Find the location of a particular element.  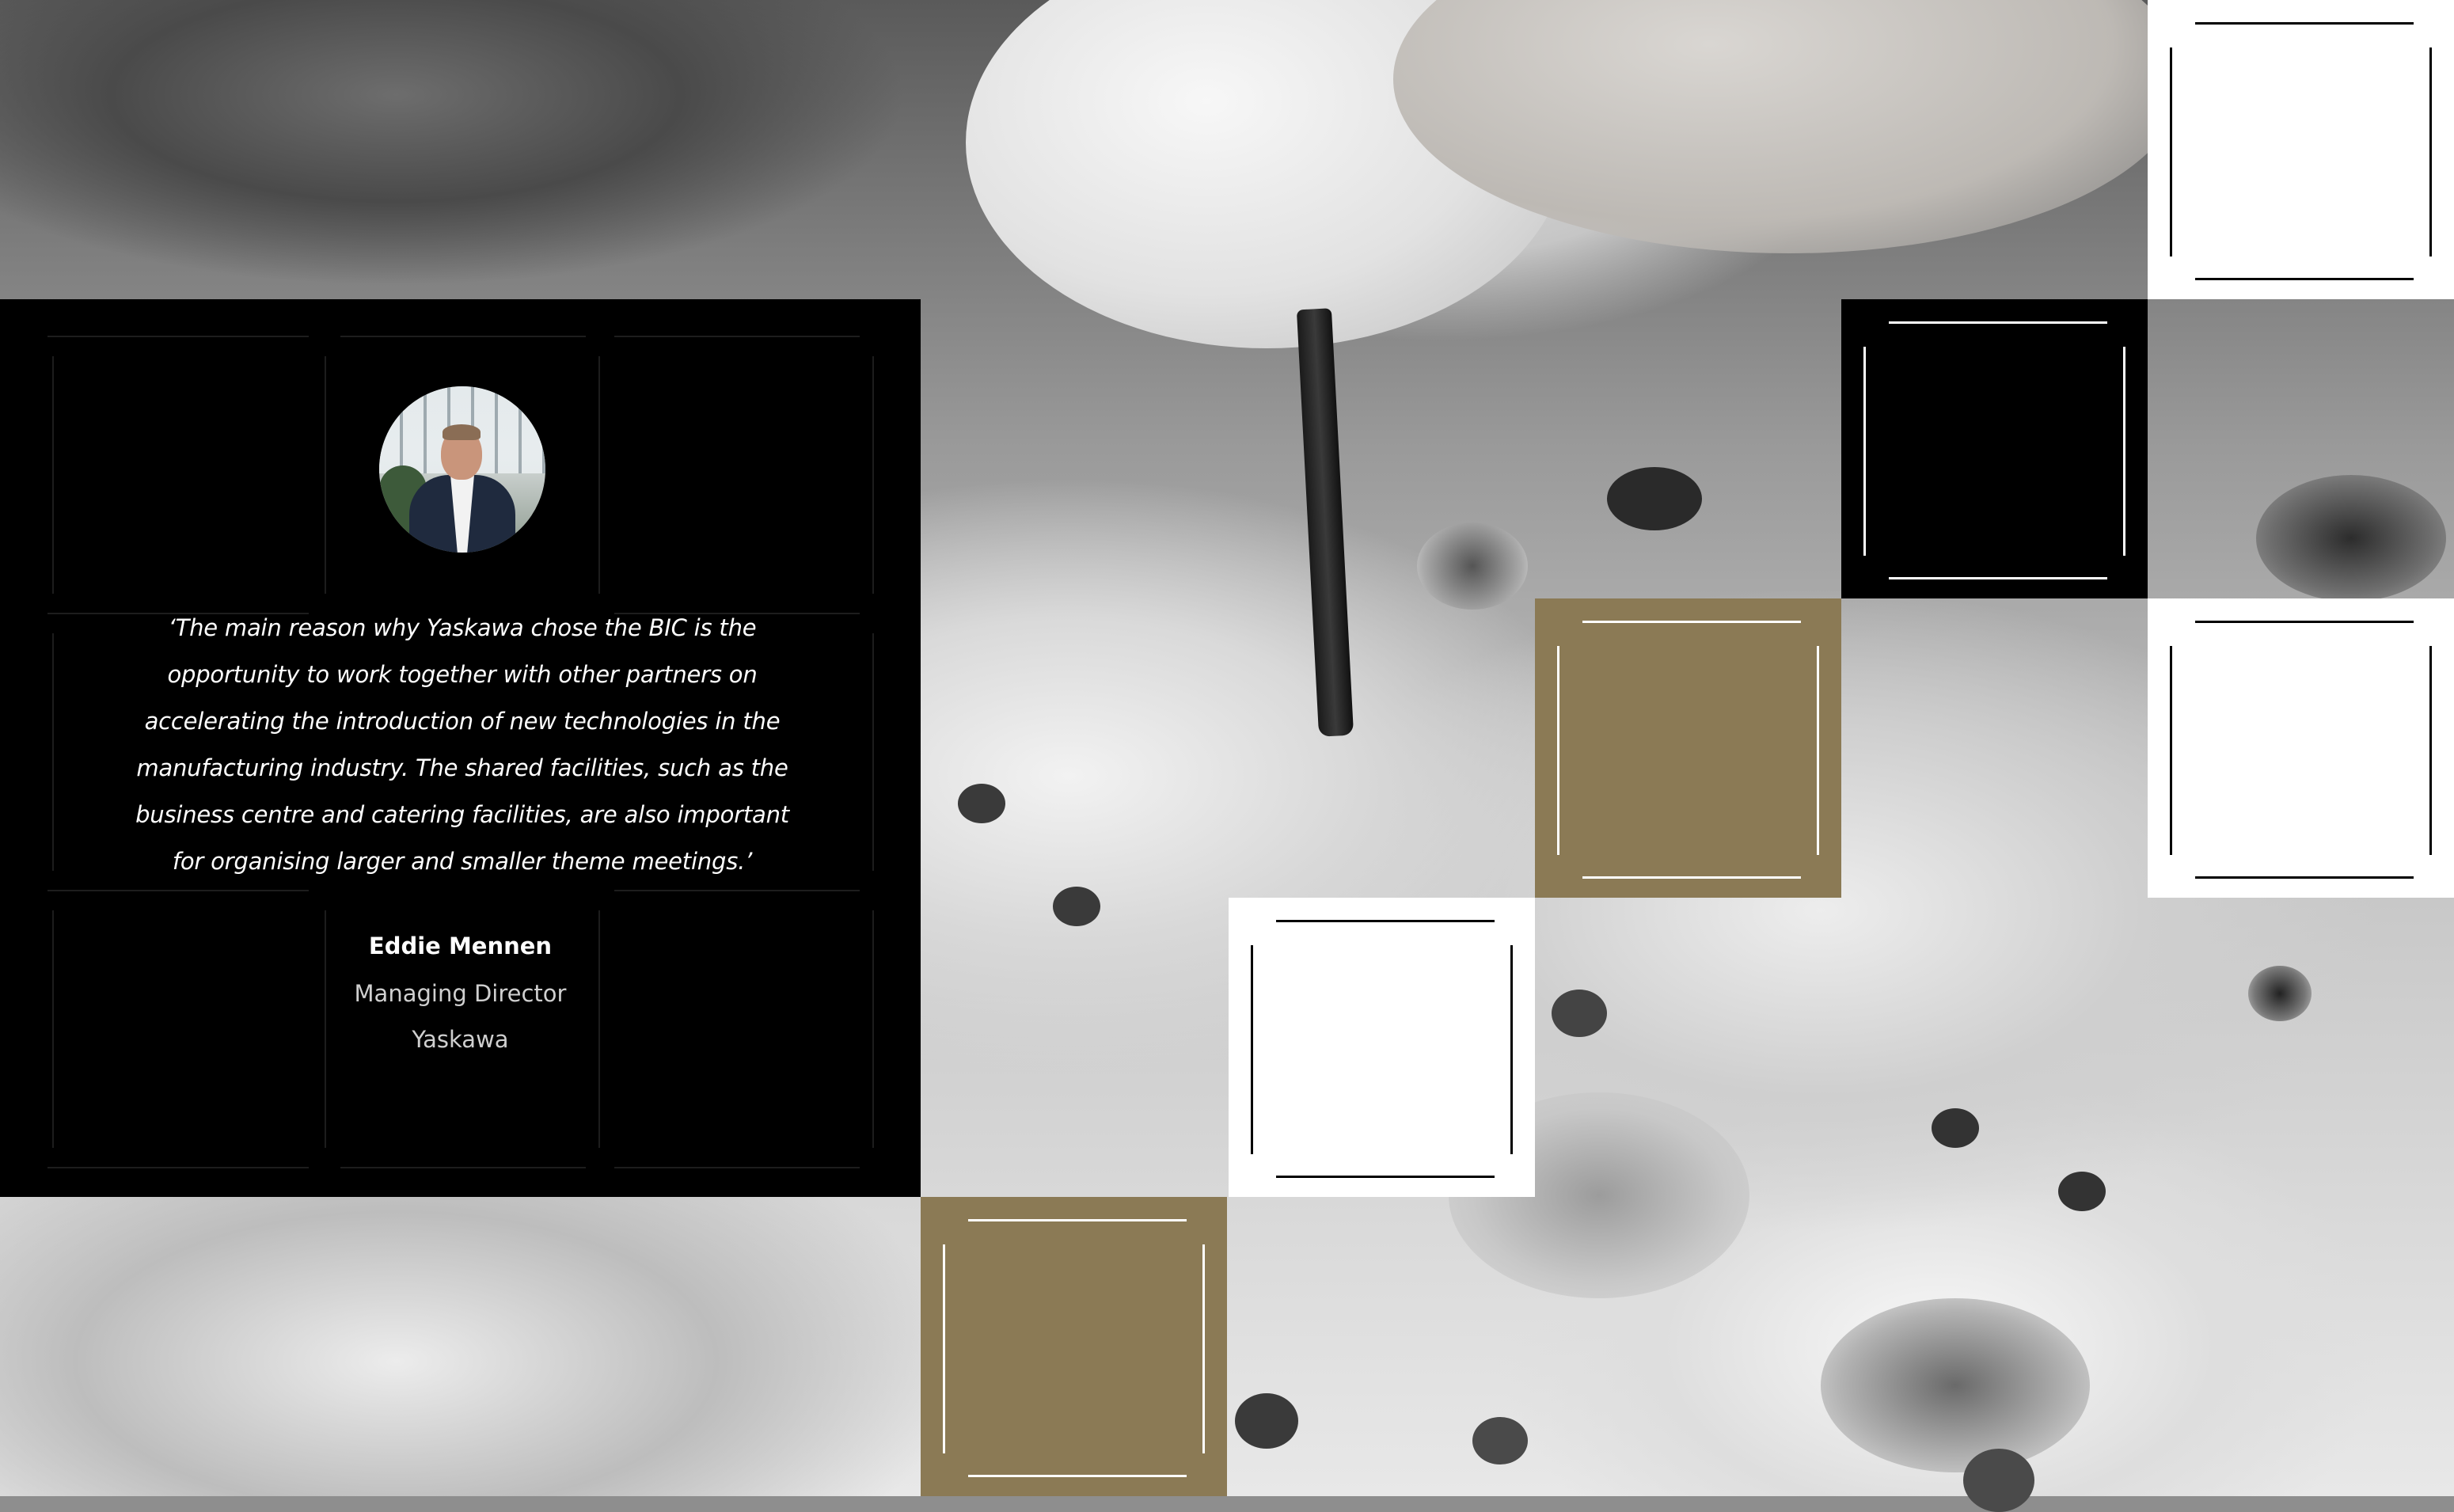

person-title: Managing Director is located at coordinates (460, 993).